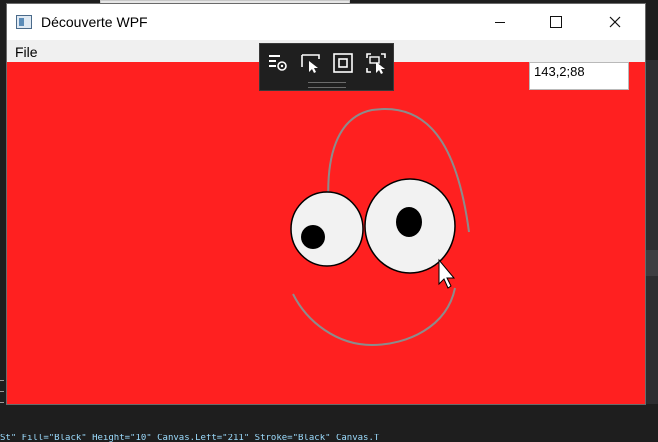 This screenshot has height=442, width=658. I want to click on visual-tree-button, so click(278, 63).